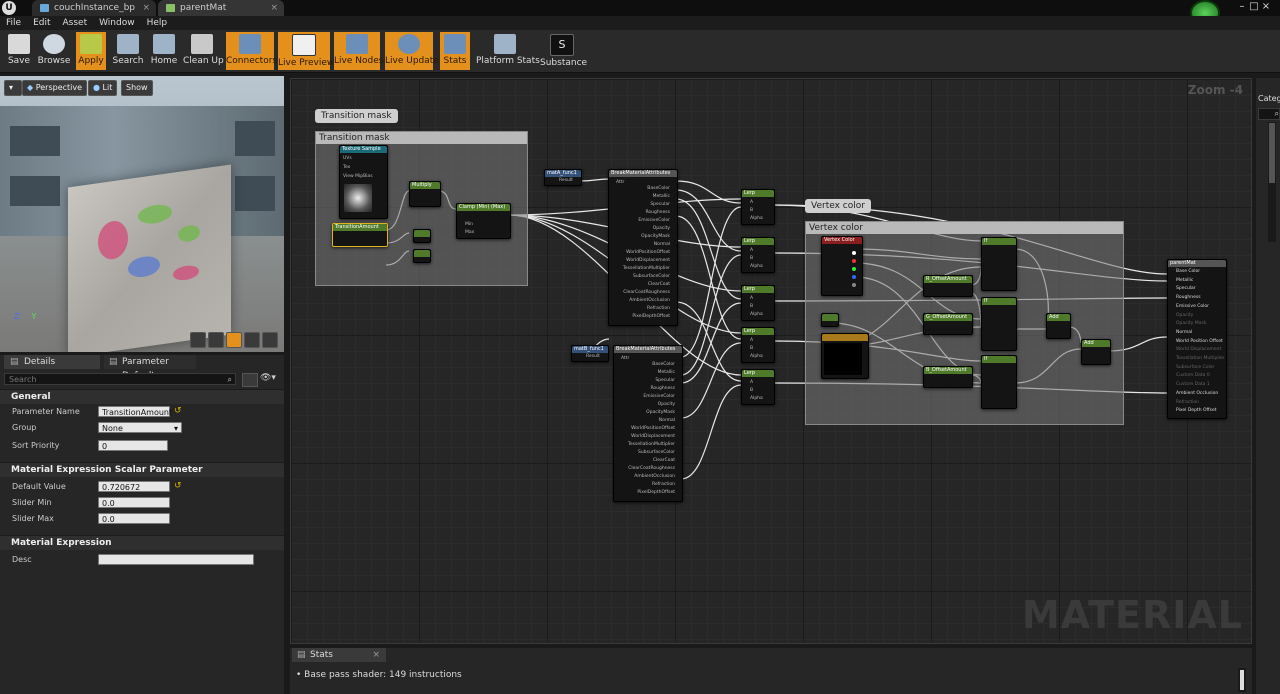 This screenshot has height=694, width=1280. What do you see at coordinates (593, 356) in the screenshot?
I see `pin-result: Result` at bounding box center [593, 356].